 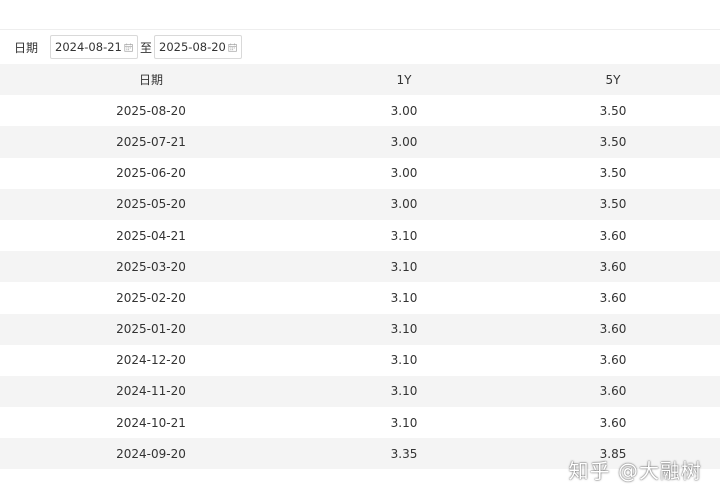 What do you see at coordinates (151, 110) in the screenshot?
I see `cell-date: 2025-08-20` at bounding box center [151, 110].